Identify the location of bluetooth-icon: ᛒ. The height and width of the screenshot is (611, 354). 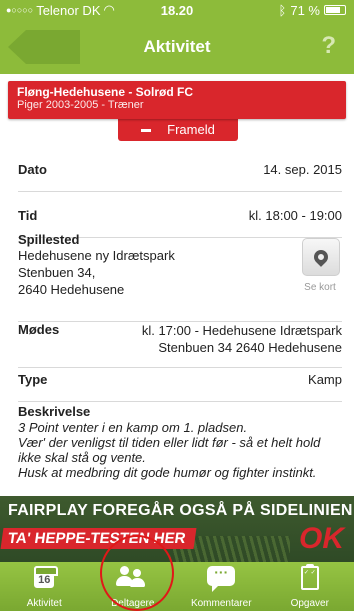
(282, 10).